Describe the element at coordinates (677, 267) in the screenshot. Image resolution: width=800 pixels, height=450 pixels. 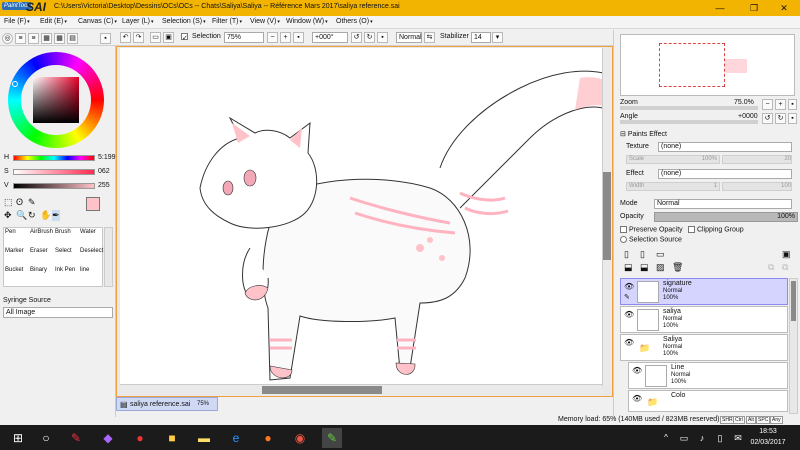
I see `delete-layer-icon: 🗑` at that location.